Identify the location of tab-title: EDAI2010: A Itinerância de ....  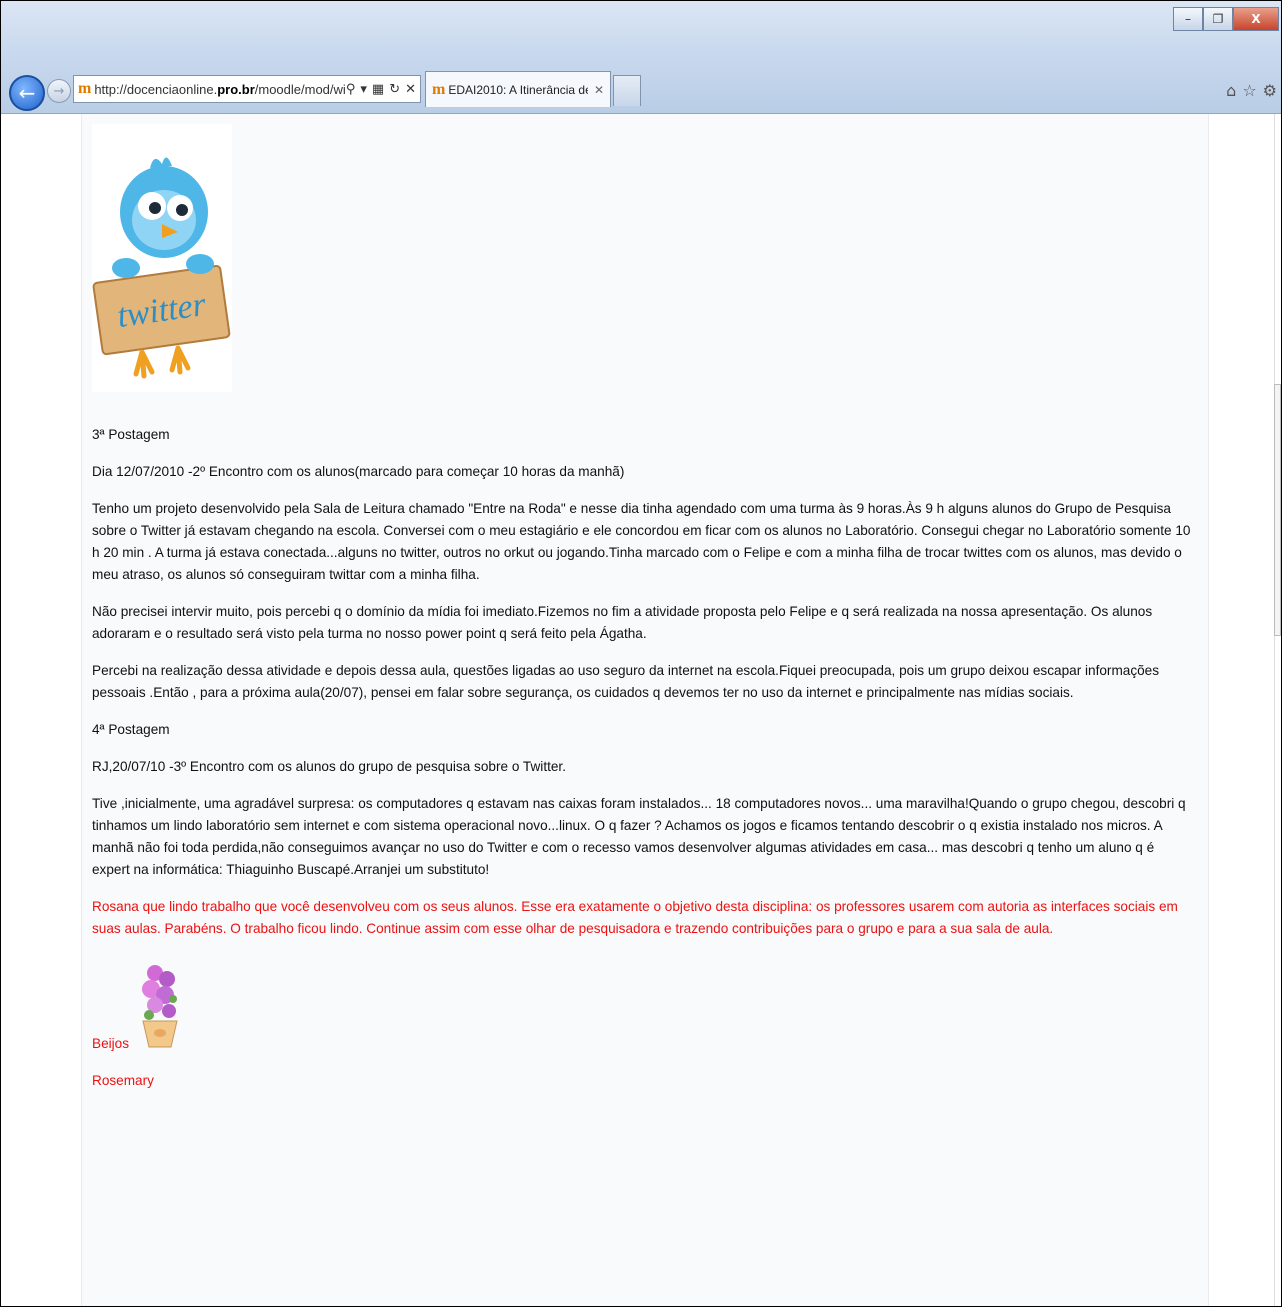
(518, 89).